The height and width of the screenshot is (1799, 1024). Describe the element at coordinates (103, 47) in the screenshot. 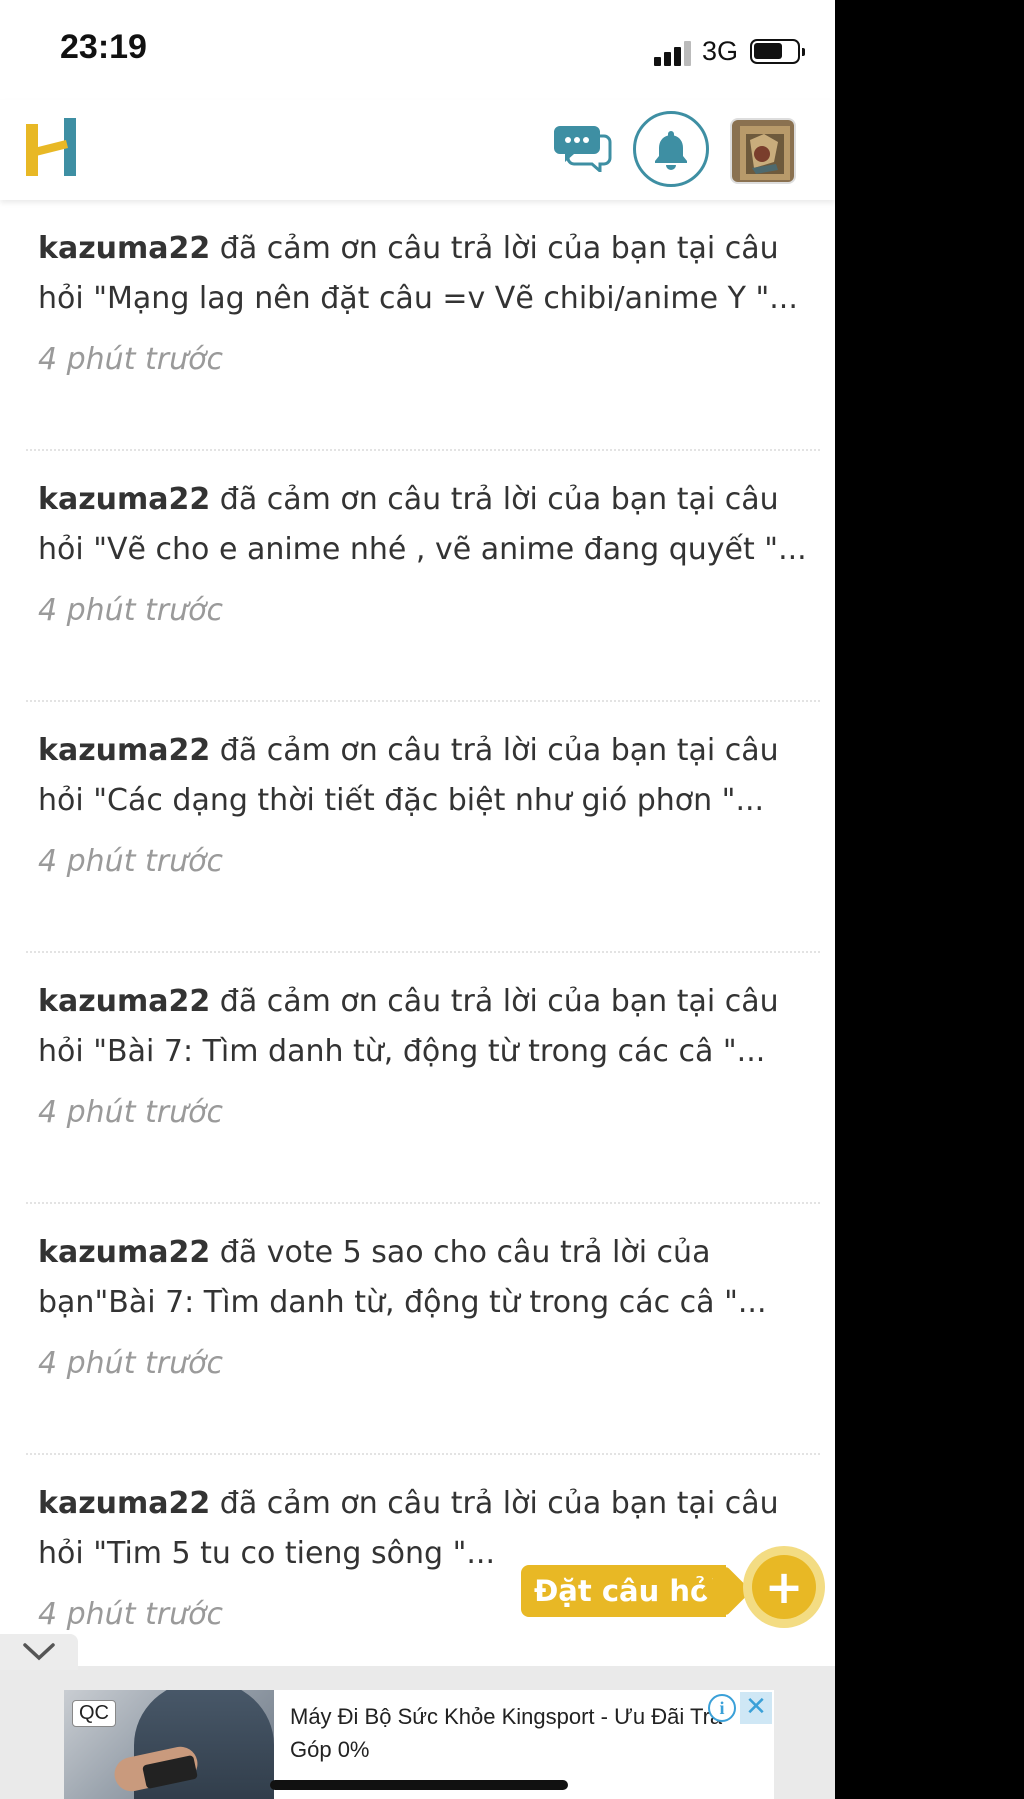

I see `status-time: 23:19` at that location.